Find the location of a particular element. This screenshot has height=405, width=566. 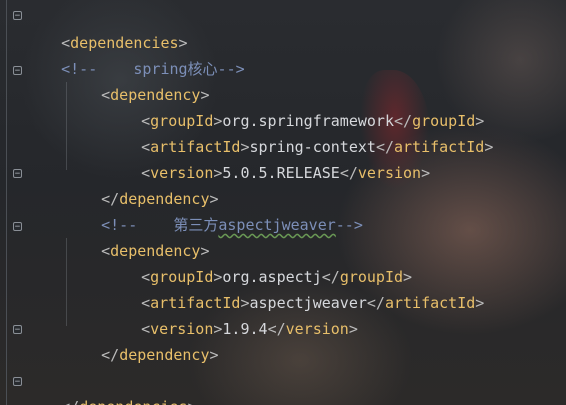

code-line: <groupId>org.aspectj</groupId> is located at coordinates (258, 262).